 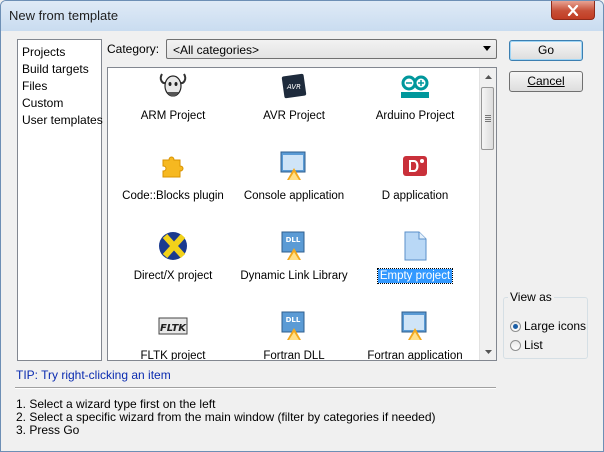 I want to click on large-icons-label: Large icons, so click(x=555, y=326).